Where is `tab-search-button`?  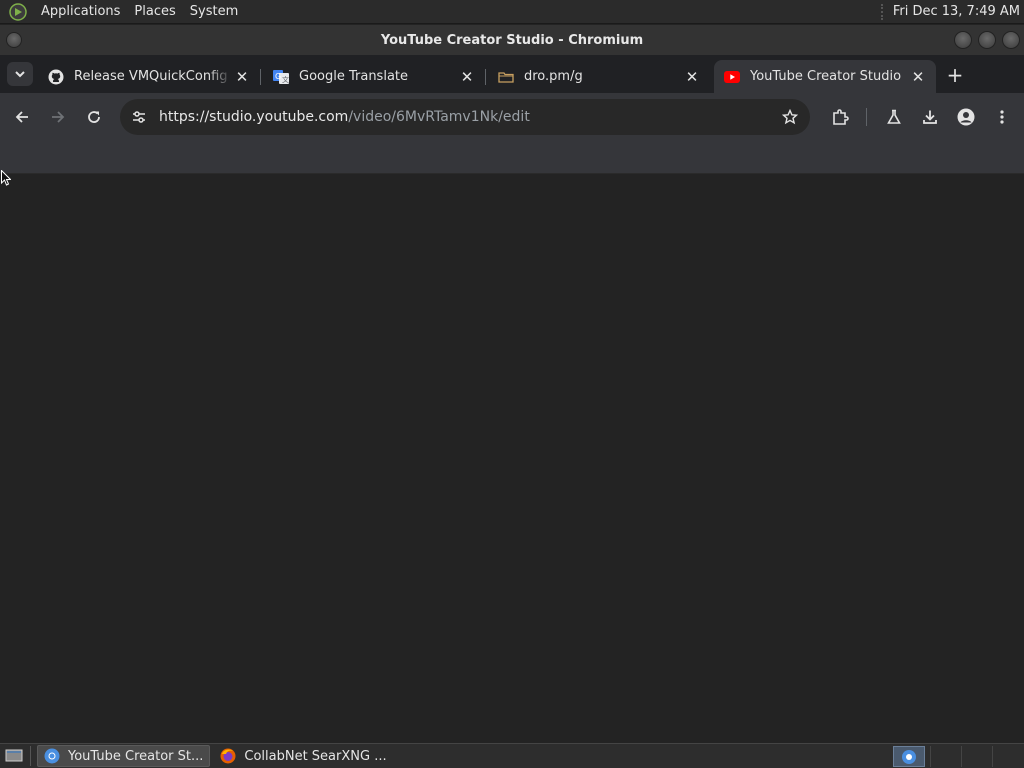
tab-search-button is located at coordinates (20, 74).